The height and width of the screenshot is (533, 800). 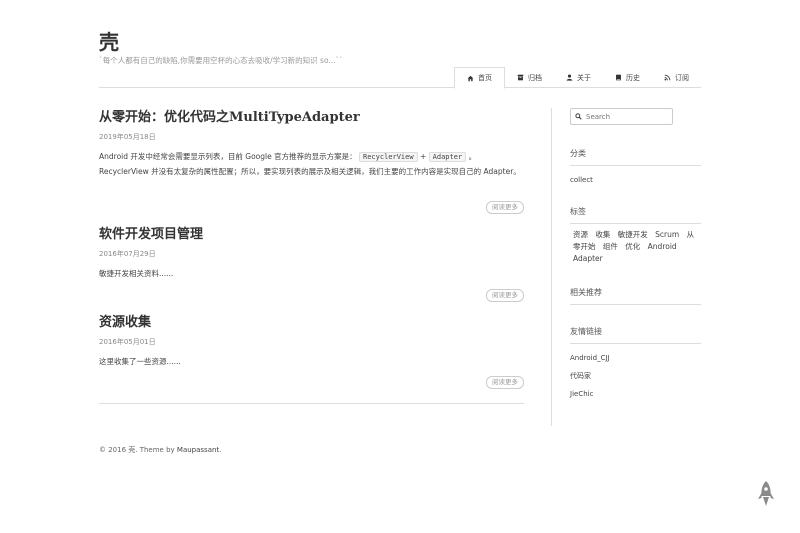 What do you see at coordinates (667, 234) in the screenshot?
I see `tag-link: Scrum` at bounding box center [667, 234].